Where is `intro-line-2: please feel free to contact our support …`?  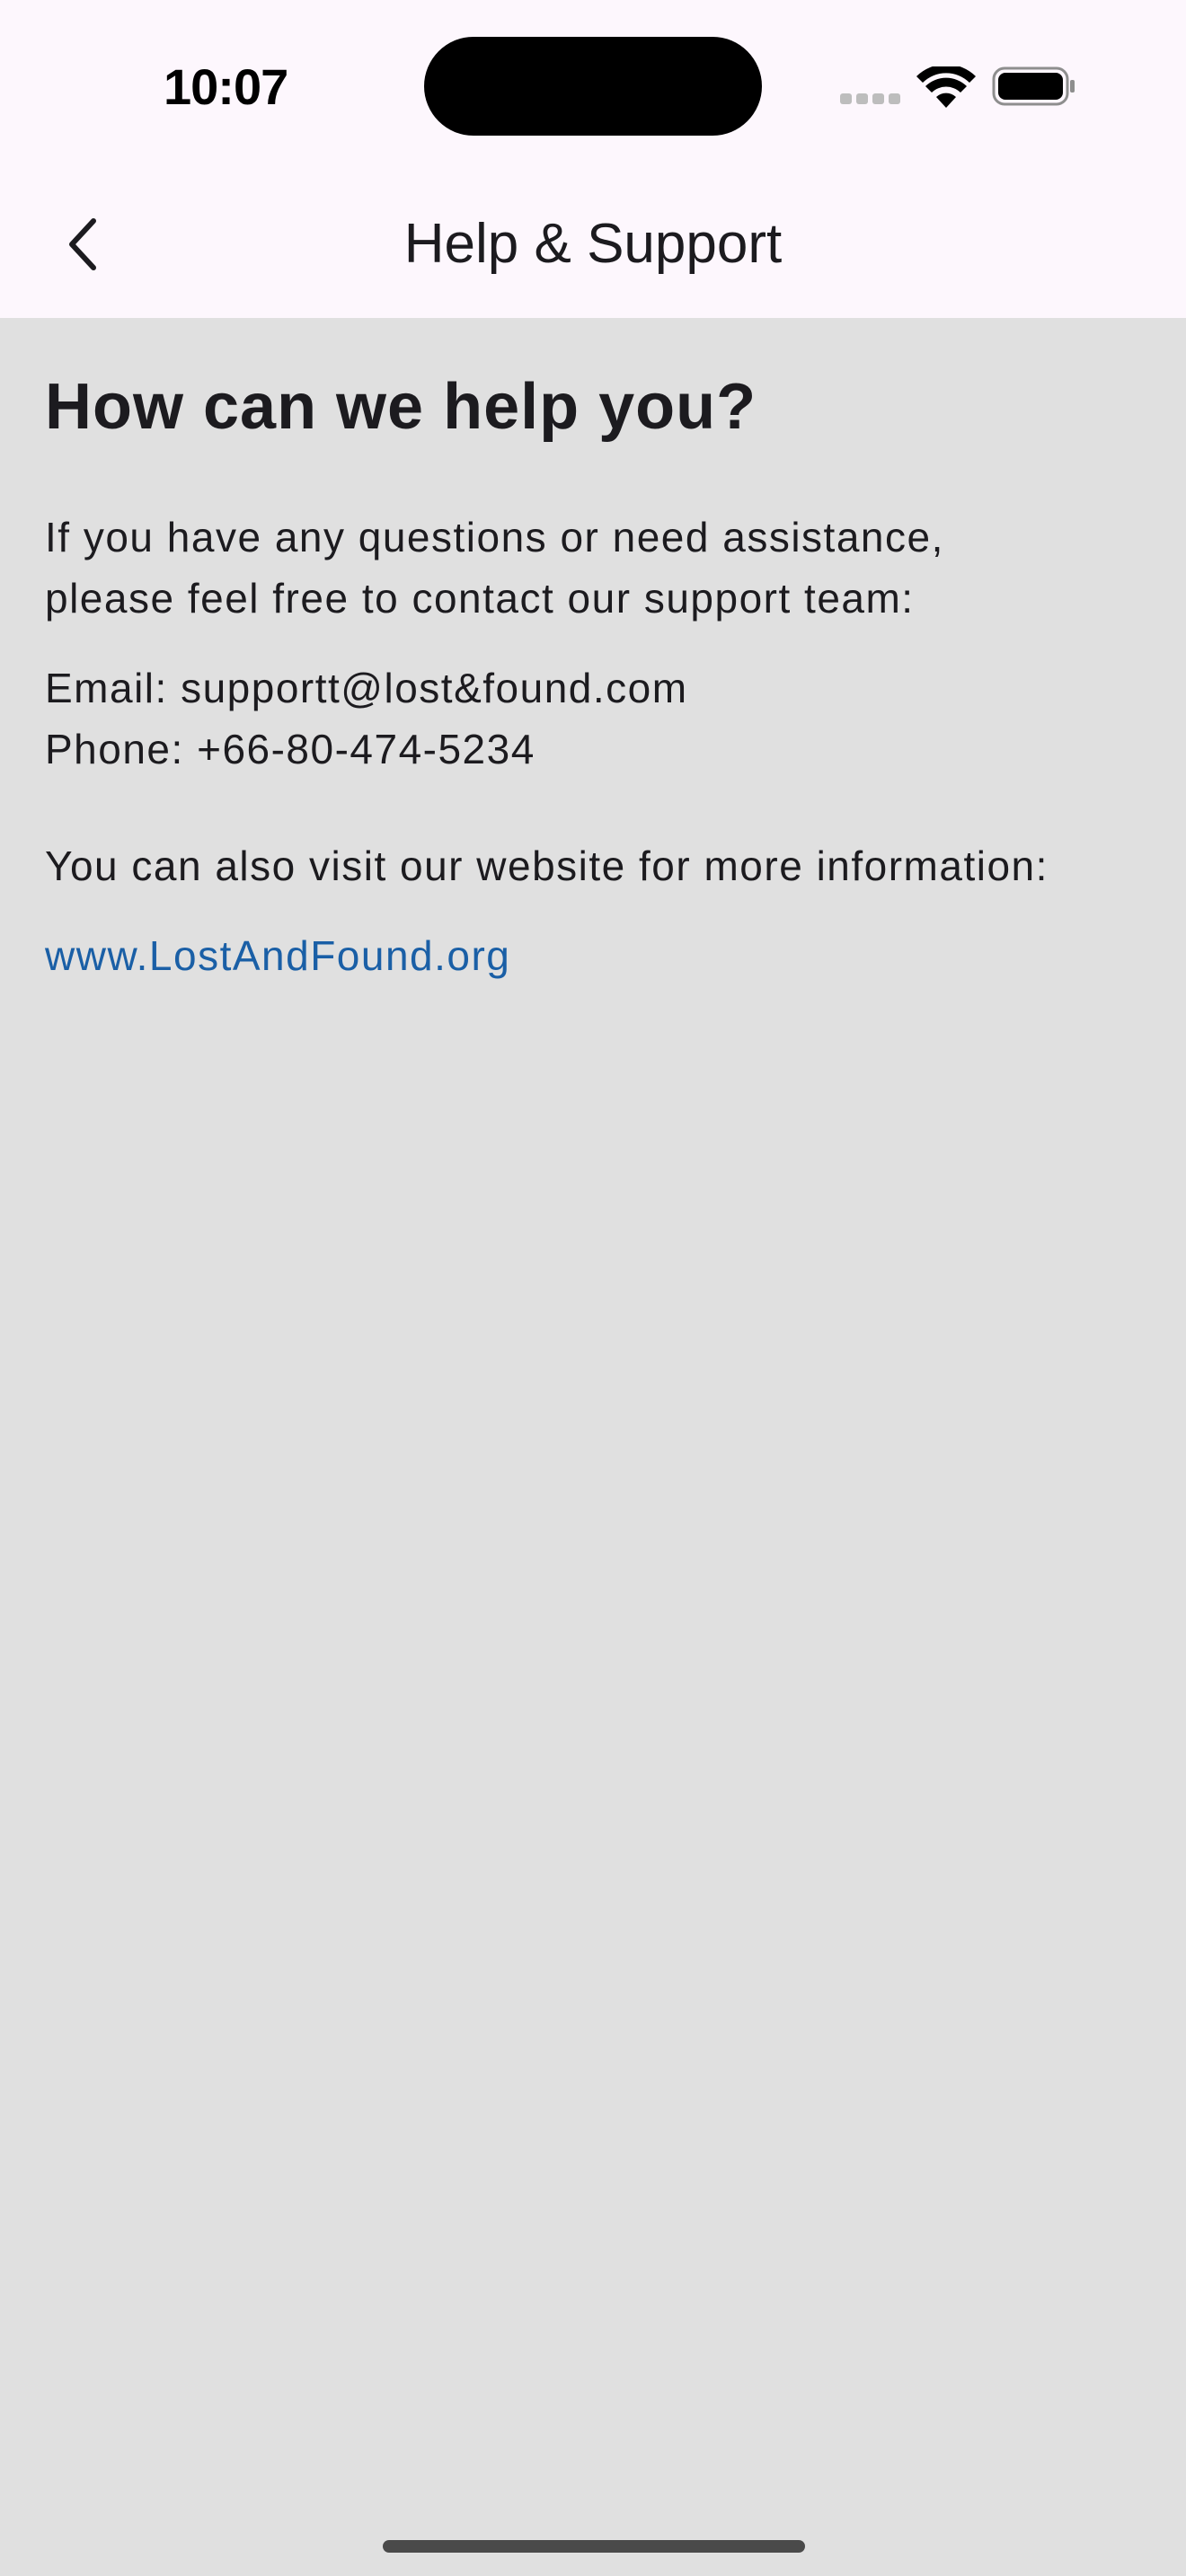
intro-line-2: please feel free to contact our support … is located at coordinates (480, 598).